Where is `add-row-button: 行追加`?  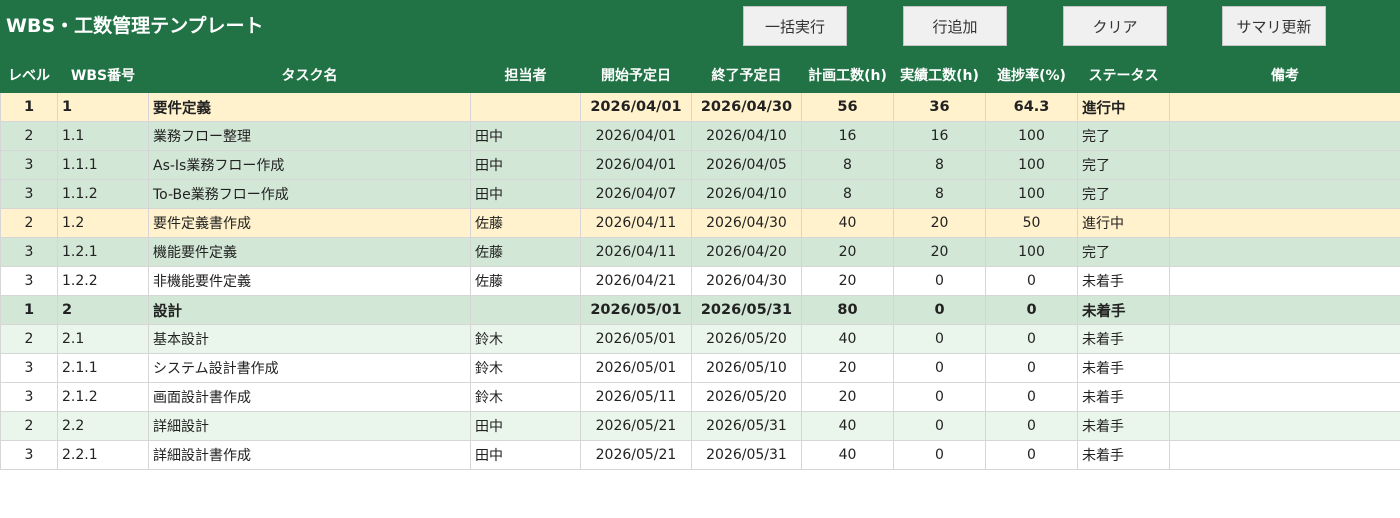
add-row-button: 行追加 is located at coordinates (955, 26).